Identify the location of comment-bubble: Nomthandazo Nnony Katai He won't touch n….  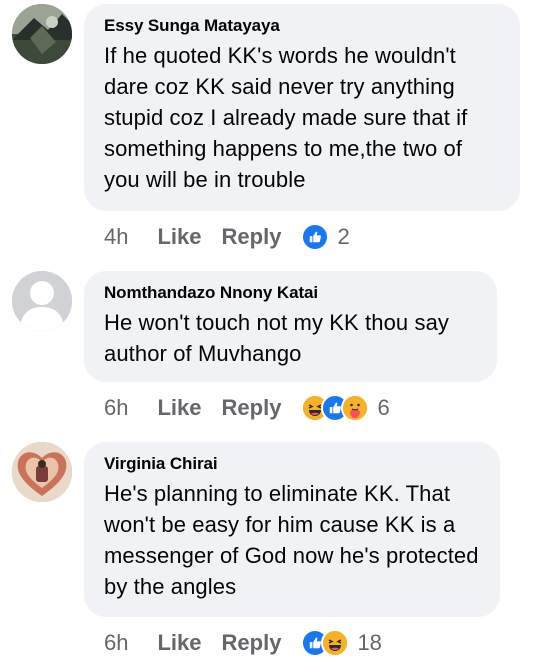
(290, 326).